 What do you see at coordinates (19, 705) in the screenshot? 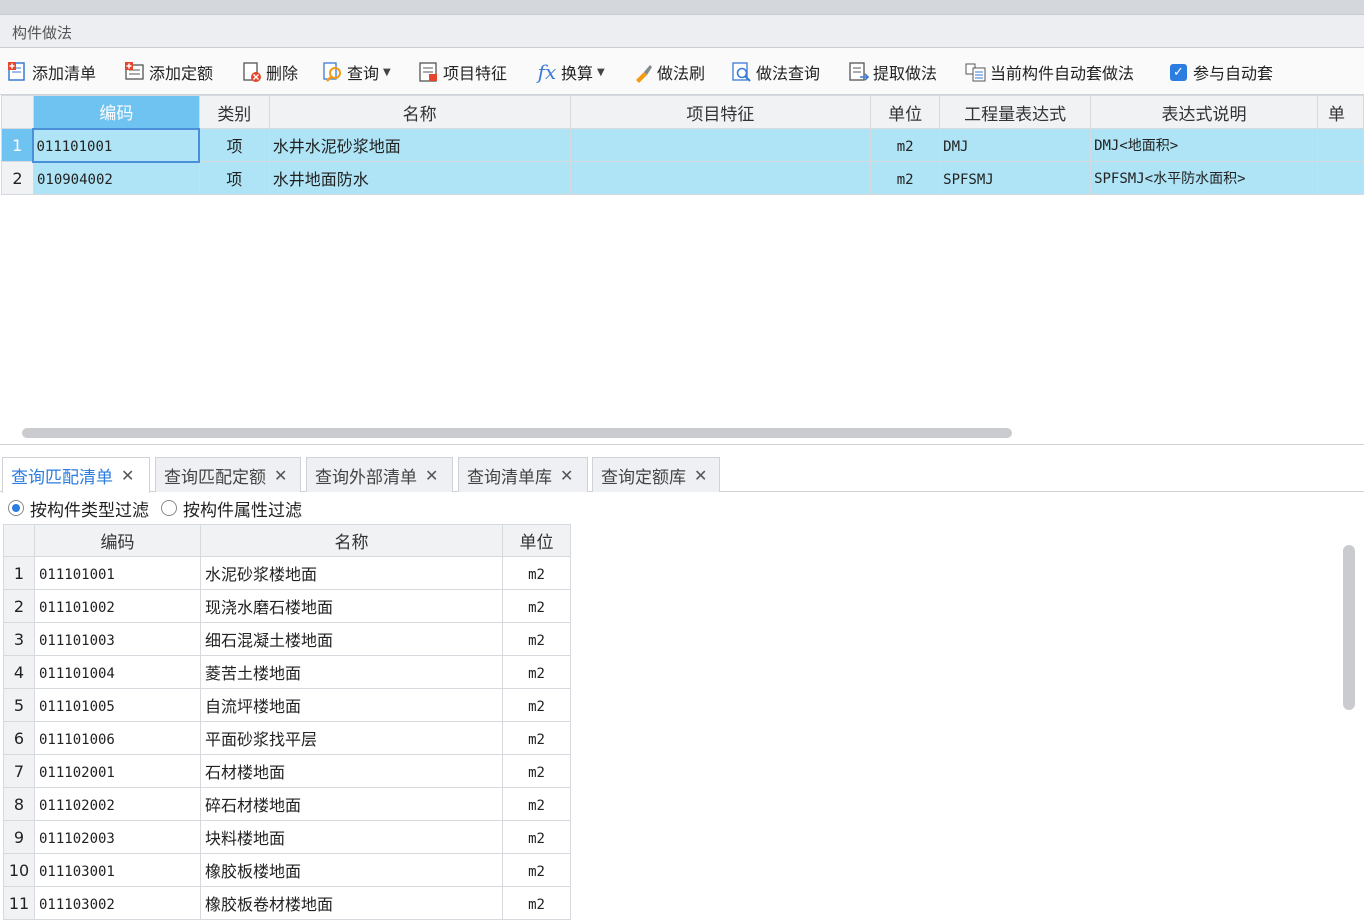
I see `row-number: 5` at bounding box center [19, 705].